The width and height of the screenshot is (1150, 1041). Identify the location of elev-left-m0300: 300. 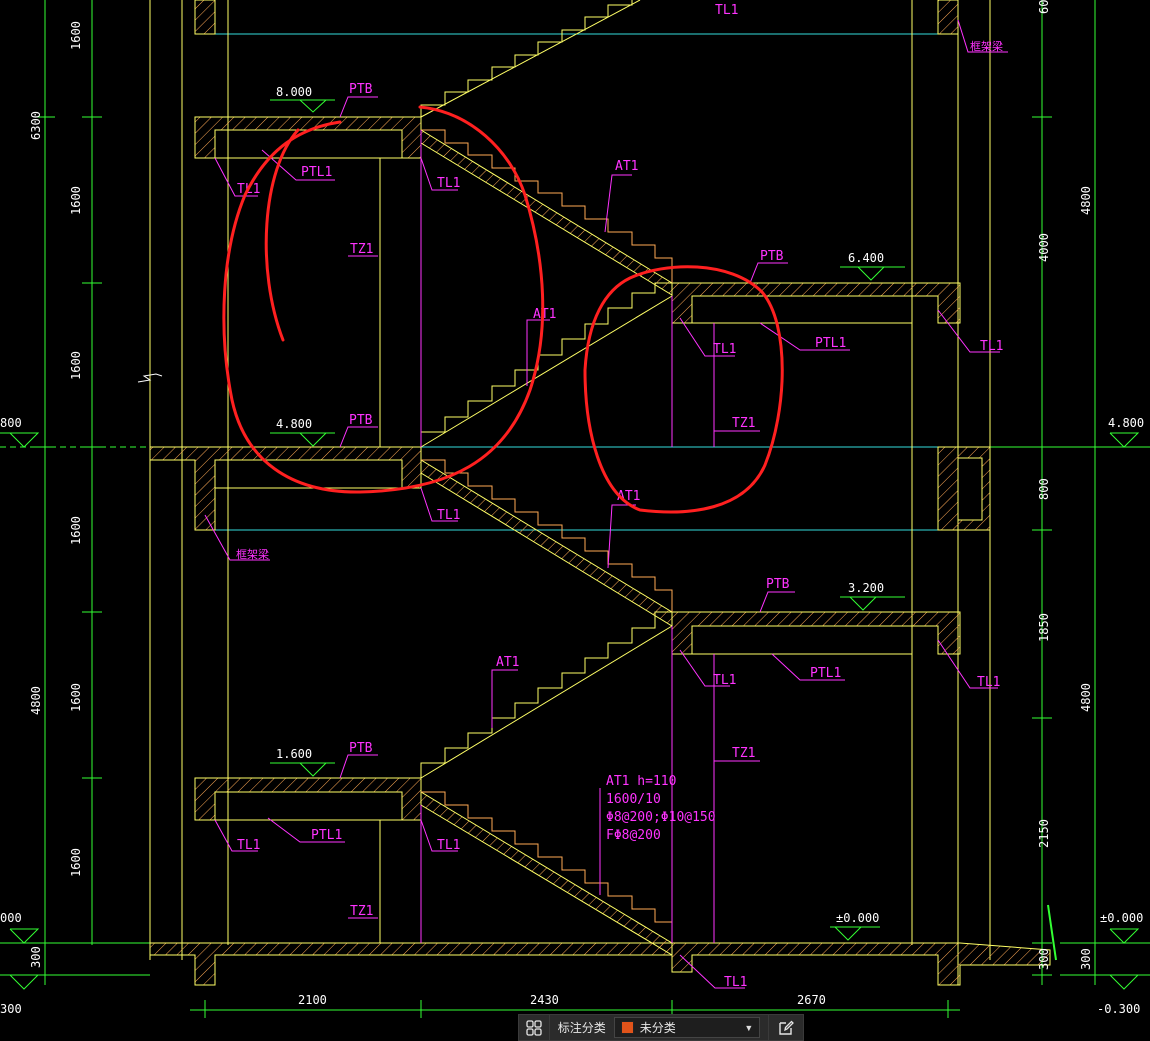
(11, 1009).